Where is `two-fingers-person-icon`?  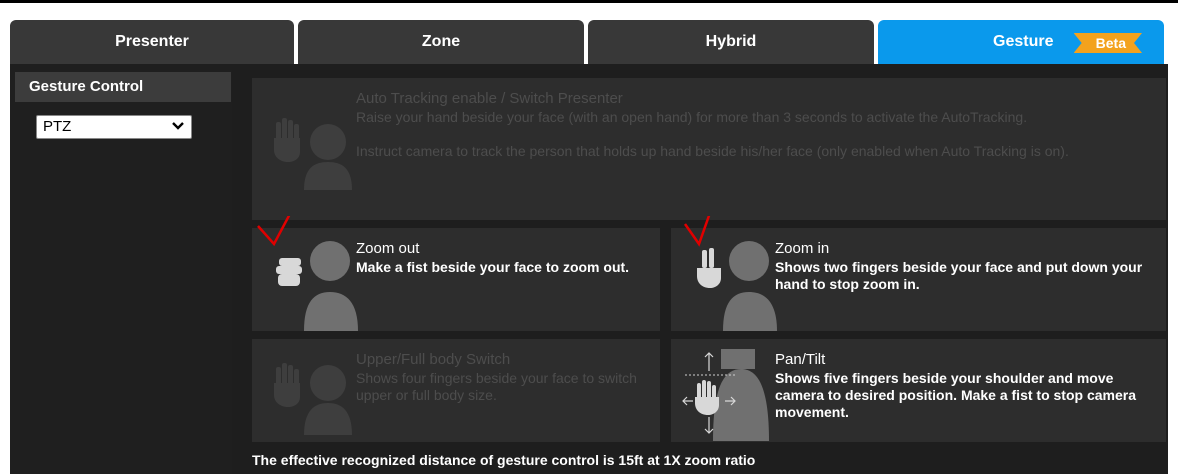 two-fingers-person-icon is located at coordinates (730, 273).